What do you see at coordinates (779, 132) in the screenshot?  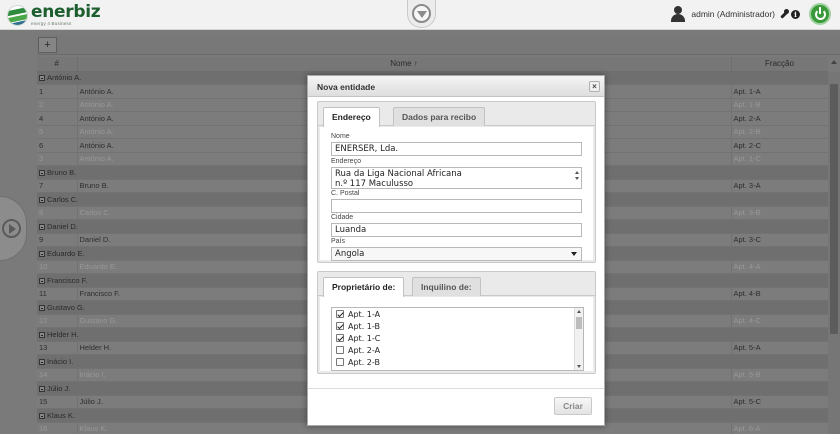 I see `cell-fraccao: Apt. 2-B` at bounding box center [779, 132].